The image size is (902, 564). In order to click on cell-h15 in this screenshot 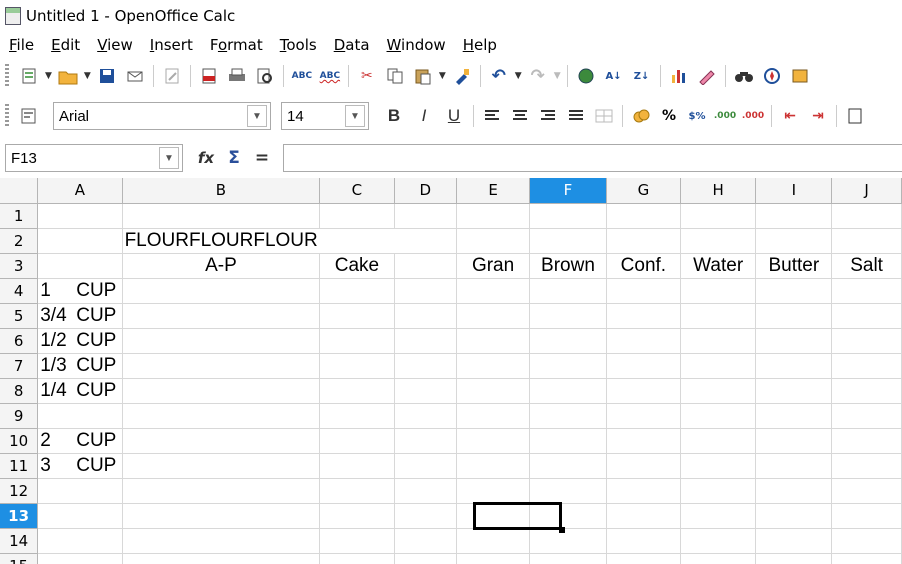, I will do `click(718, 558)`.